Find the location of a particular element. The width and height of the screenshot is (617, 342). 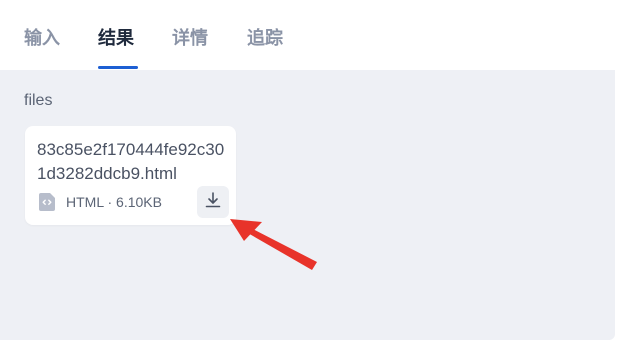

tab-result: 结果 is located at coordinates (116, 38).